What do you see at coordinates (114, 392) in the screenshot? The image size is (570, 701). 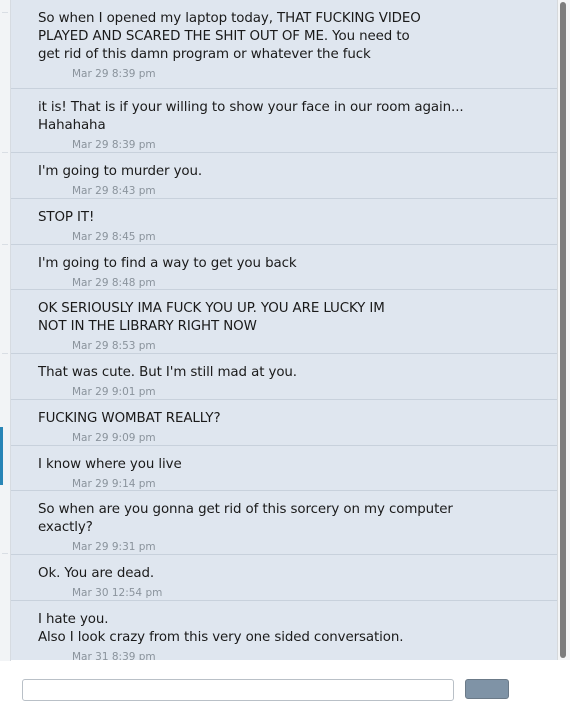 I see `message-timestamp: Mar 29 9:01 pm` at bounding box center [114, 392].